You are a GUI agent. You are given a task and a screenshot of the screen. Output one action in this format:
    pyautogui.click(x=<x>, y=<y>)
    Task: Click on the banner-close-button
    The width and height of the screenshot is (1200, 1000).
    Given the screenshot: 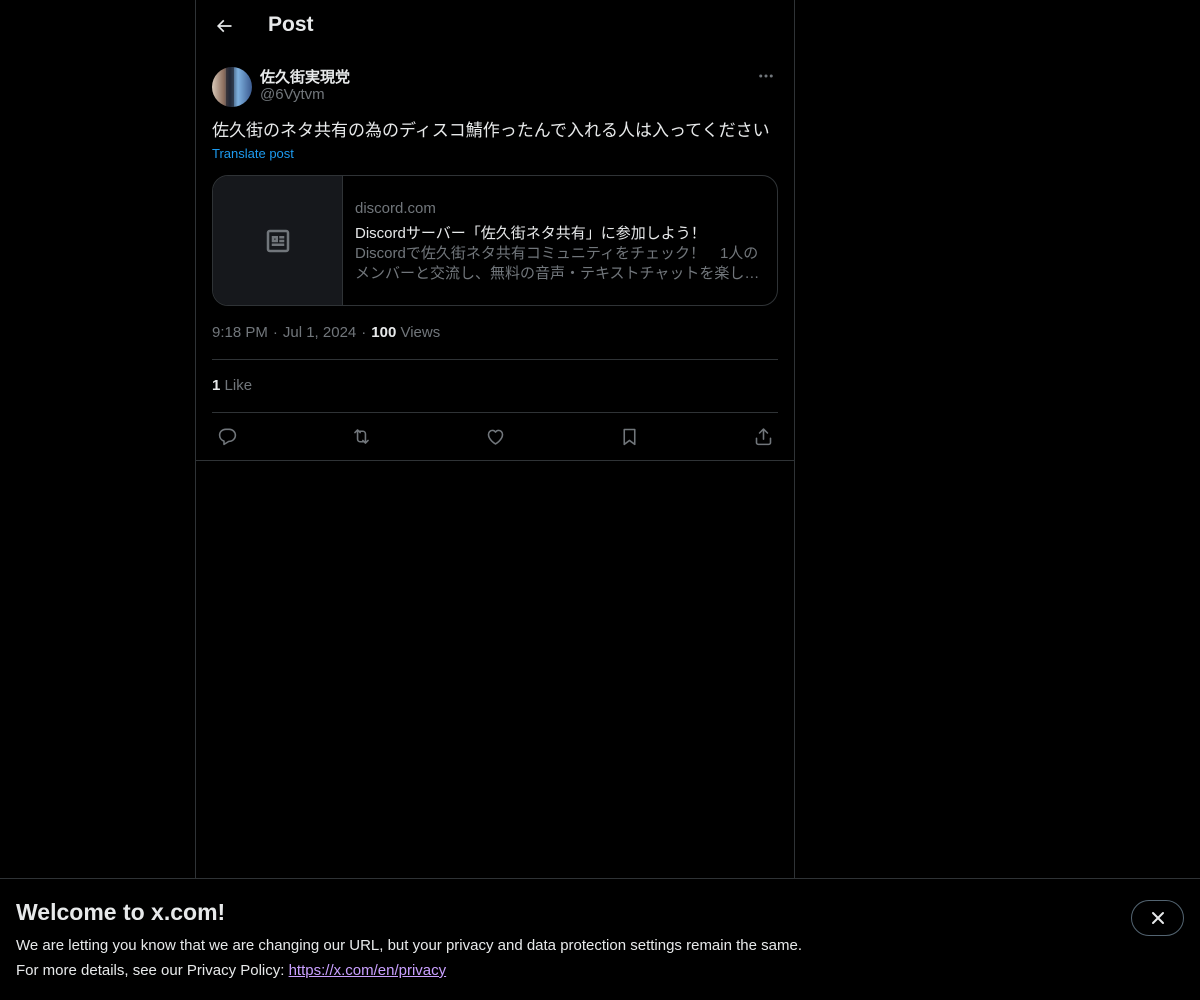 What is the action you would take?
    pyautogui.click(x=1157, y=918)
    